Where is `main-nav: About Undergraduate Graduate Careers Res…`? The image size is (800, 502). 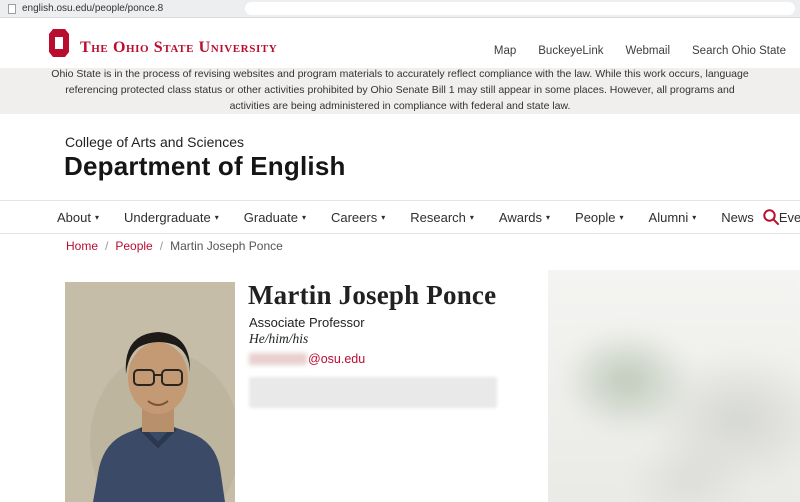
main-nav: About Undergraduate Graduate Careers Res… is located at coordinates (400, 217).